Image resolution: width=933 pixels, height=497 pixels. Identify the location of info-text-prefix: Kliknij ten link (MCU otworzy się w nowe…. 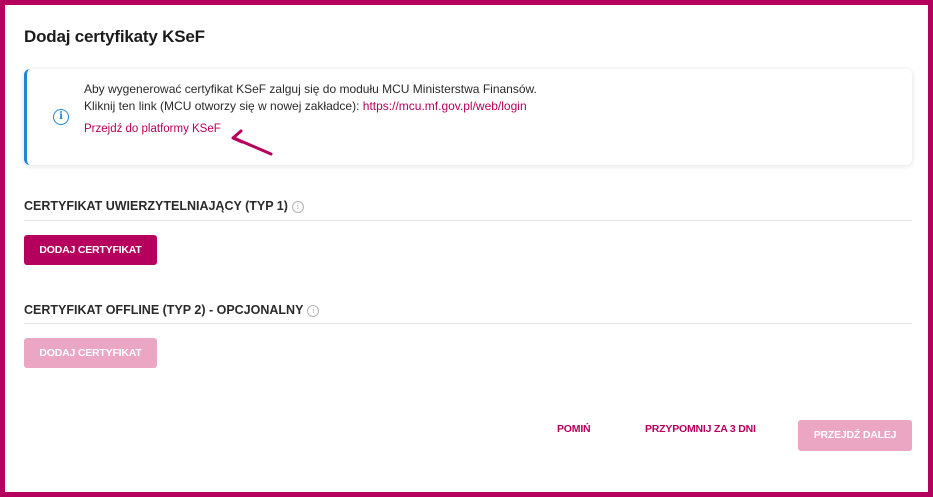
(223, 106).